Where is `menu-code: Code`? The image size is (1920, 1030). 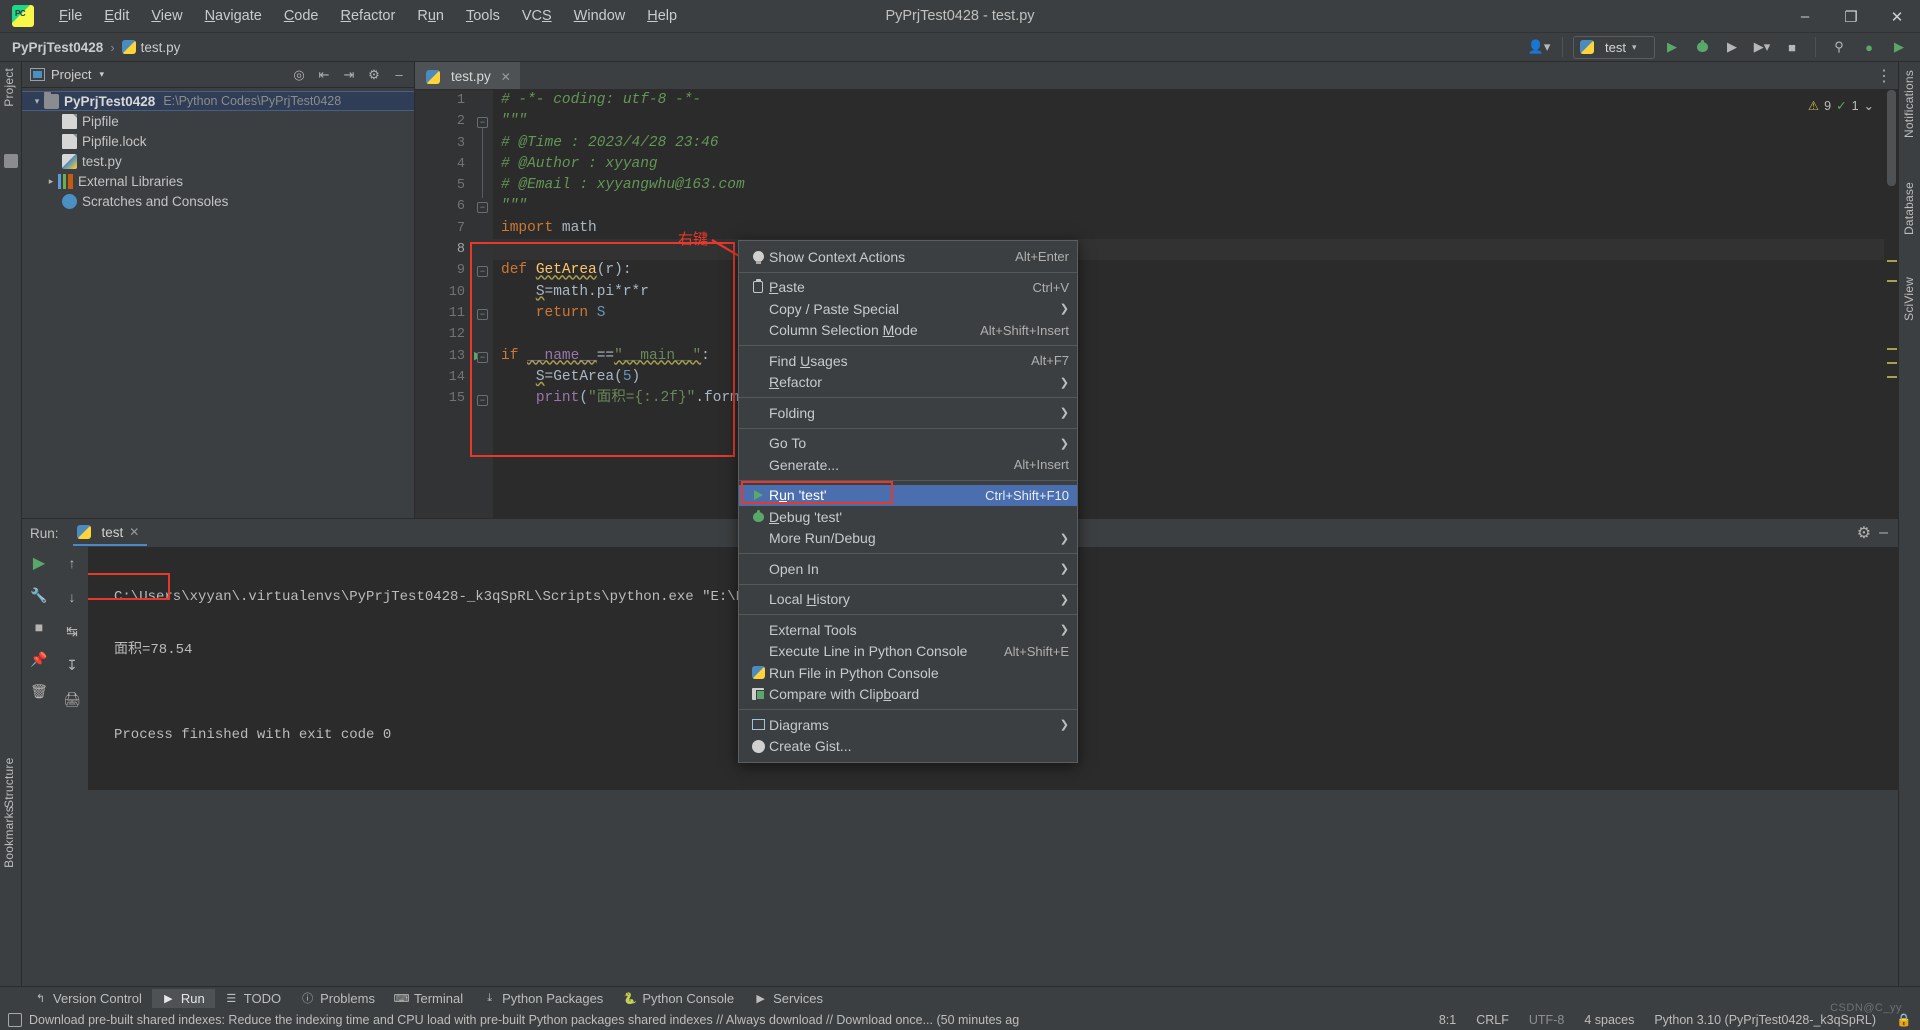
menu-code: Code is located at coordinates (301, 16).